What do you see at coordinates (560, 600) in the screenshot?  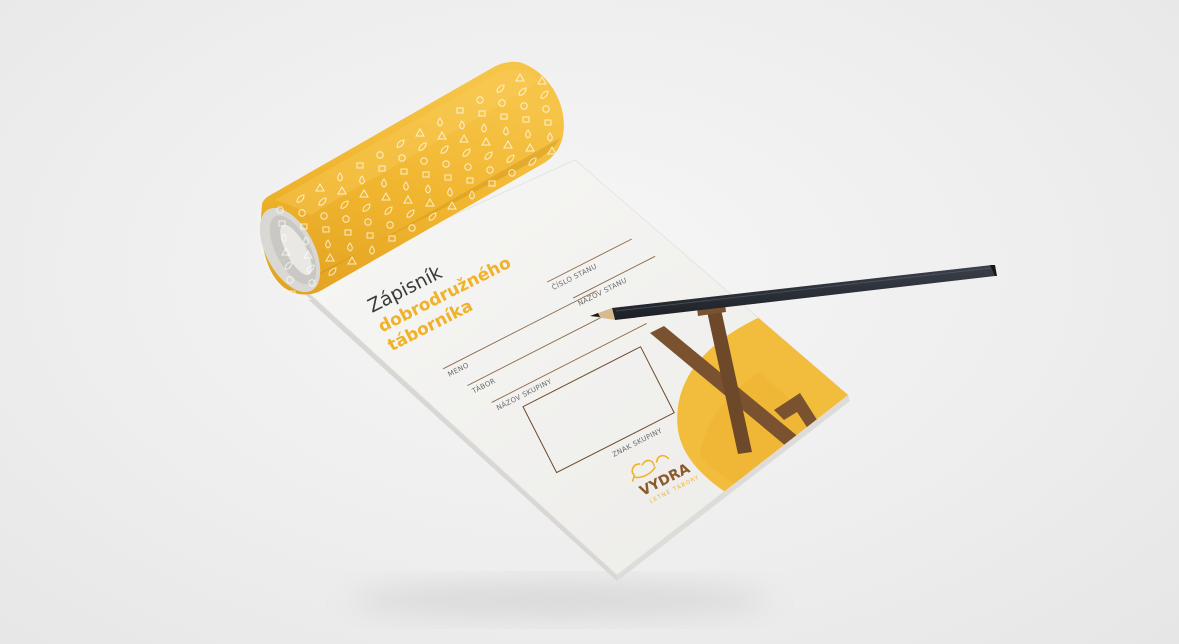 I see `floor-shadow` at bounding box center [560, 600].